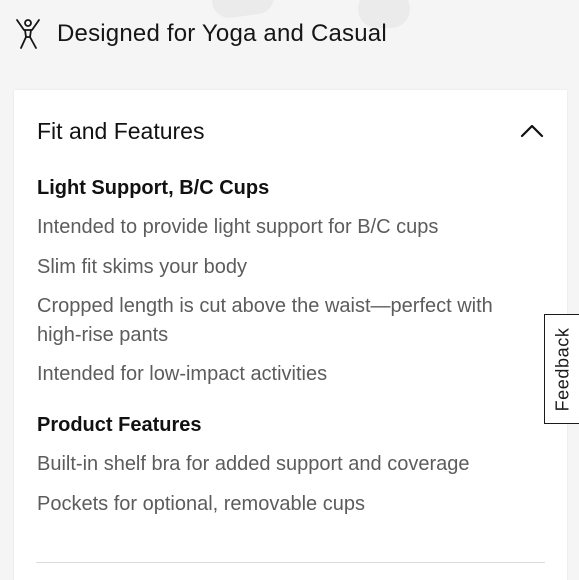  I want to click on activity-tag: Designed for Yoga and Casual, so click(200, 34).